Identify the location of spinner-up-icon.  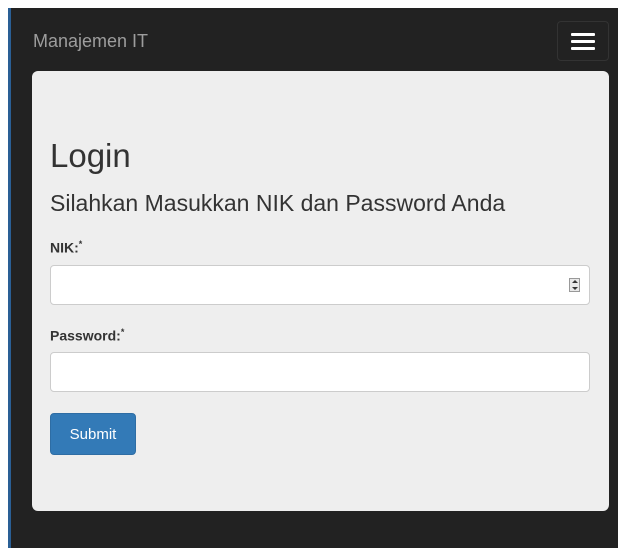
(574, 281).